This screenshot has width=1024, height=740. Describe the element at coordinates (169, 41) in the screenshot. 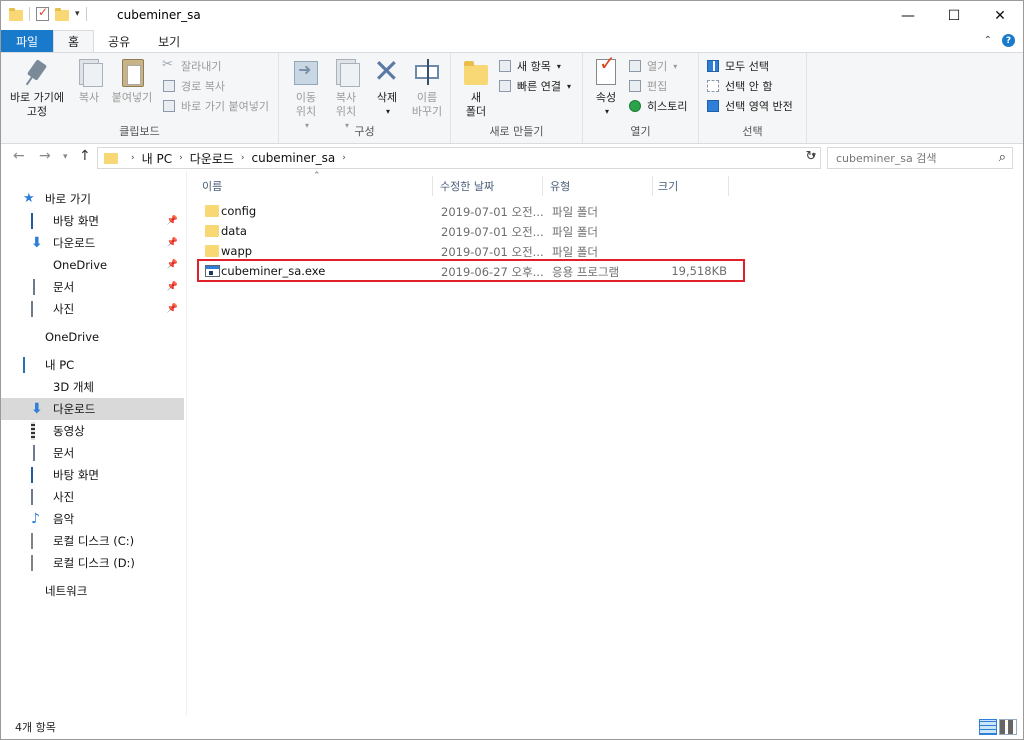

I see `tab-view: 보기` at that location.